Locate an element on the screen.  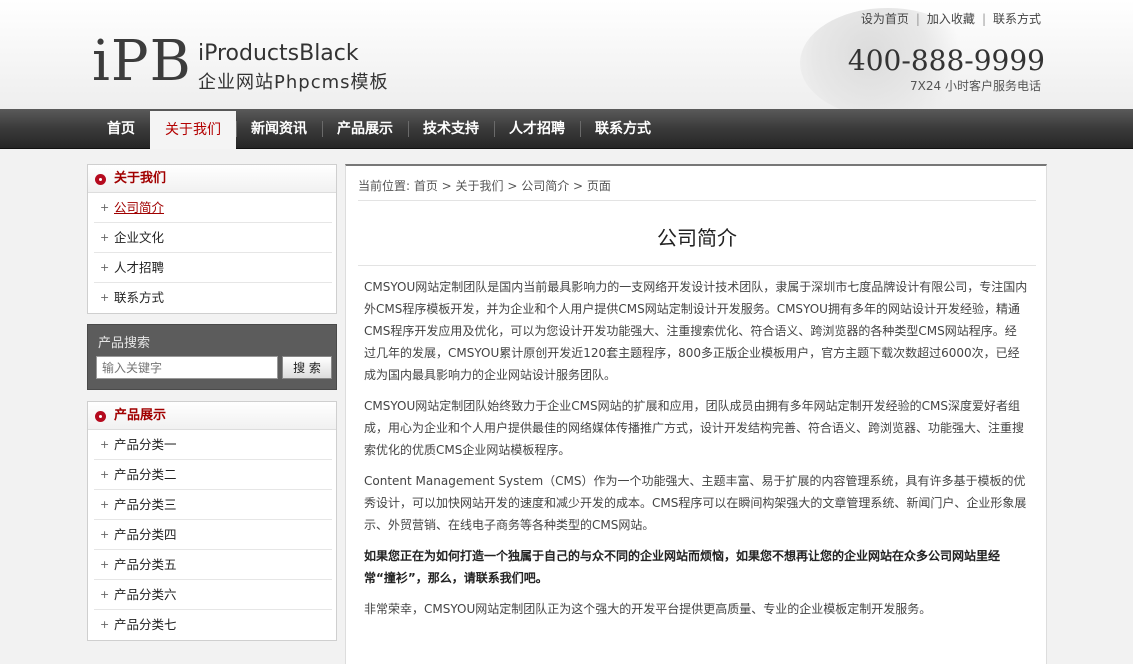
nav-item-news: 新闻资讯 is located at coordinates (279, 129).